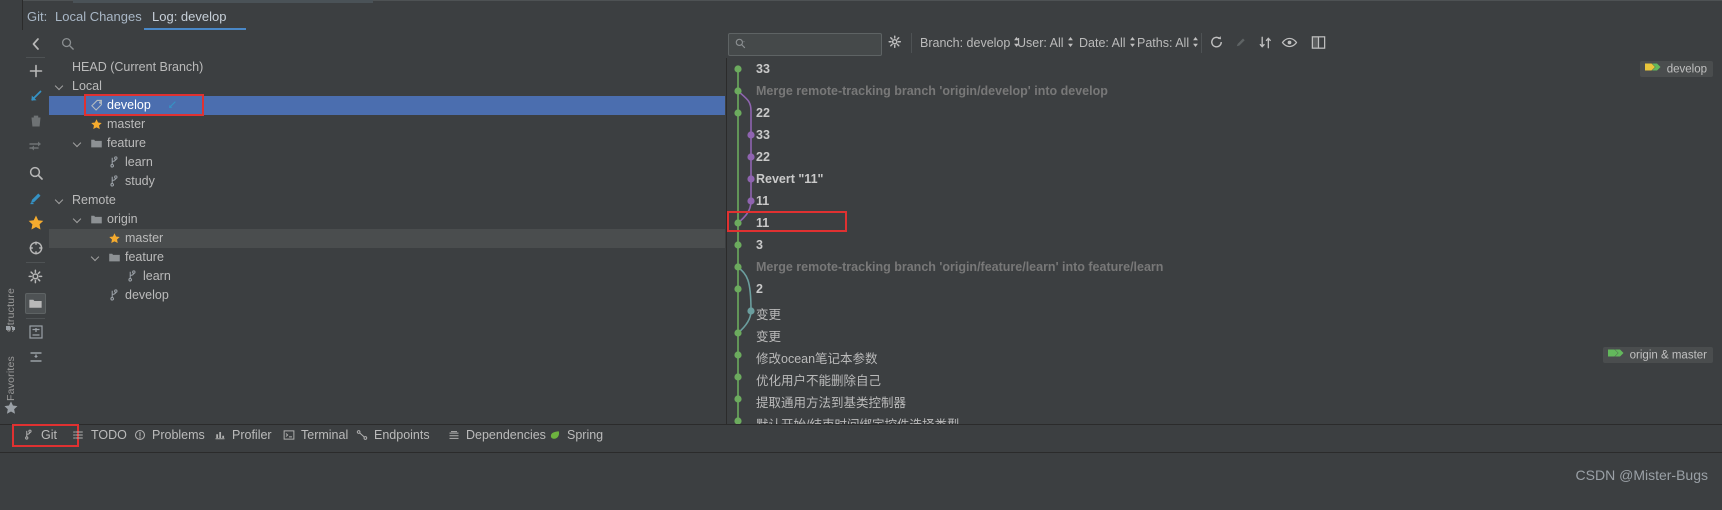 Image resolution: width=1722 pixels, height=510 pixels. What do you see at coordinates (39, 435) in the screenshot?
I see `tool-window-git: Git` at bounding box center [39, 435].